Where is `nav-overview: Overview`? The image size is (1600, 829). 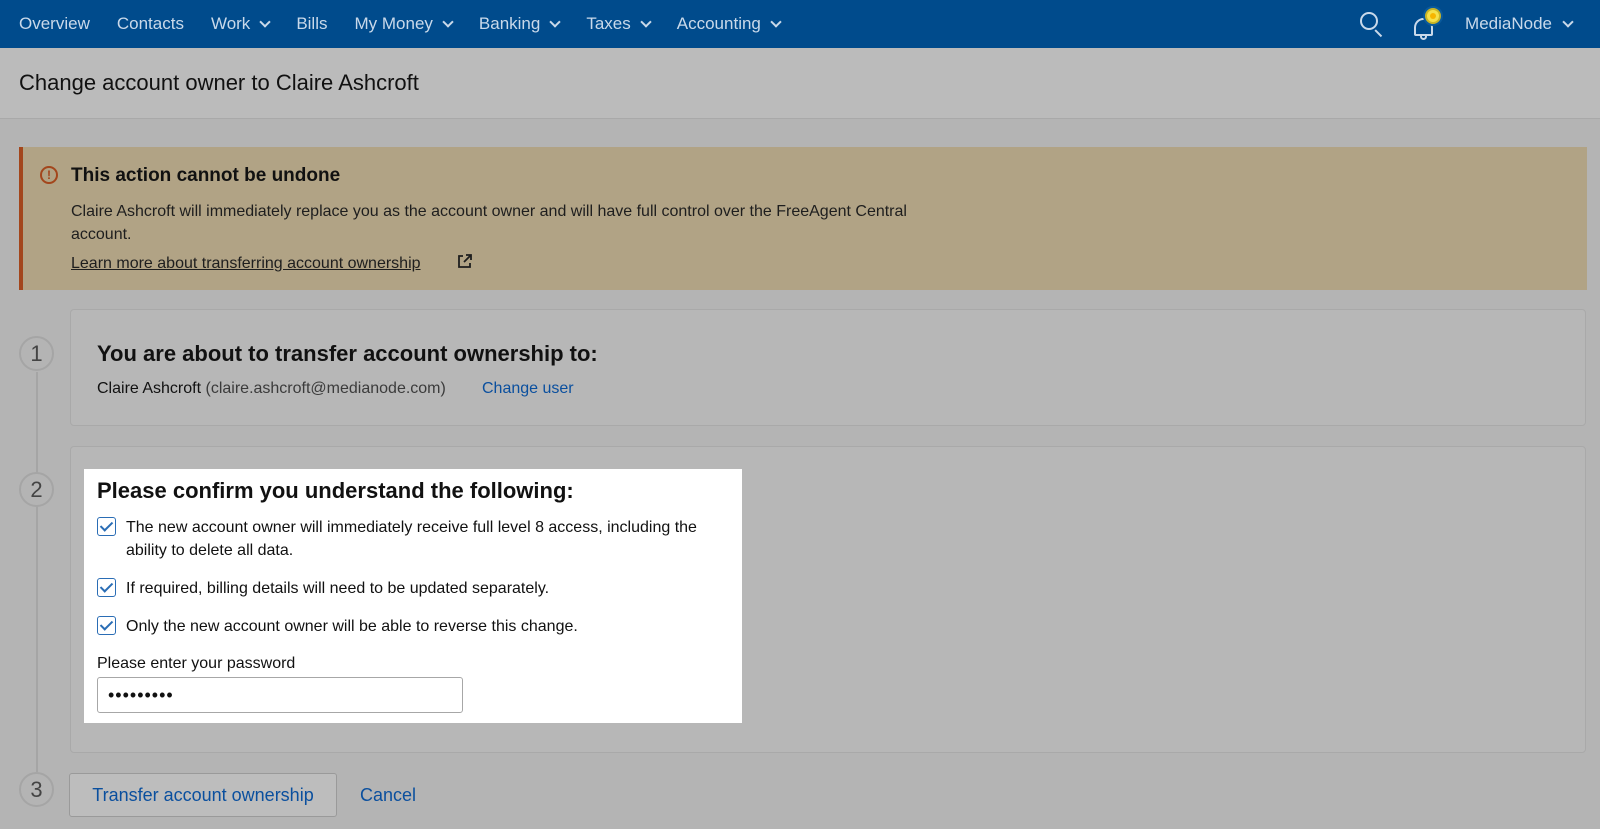 nav-overview: Overview is located at coordinates (54, 24).